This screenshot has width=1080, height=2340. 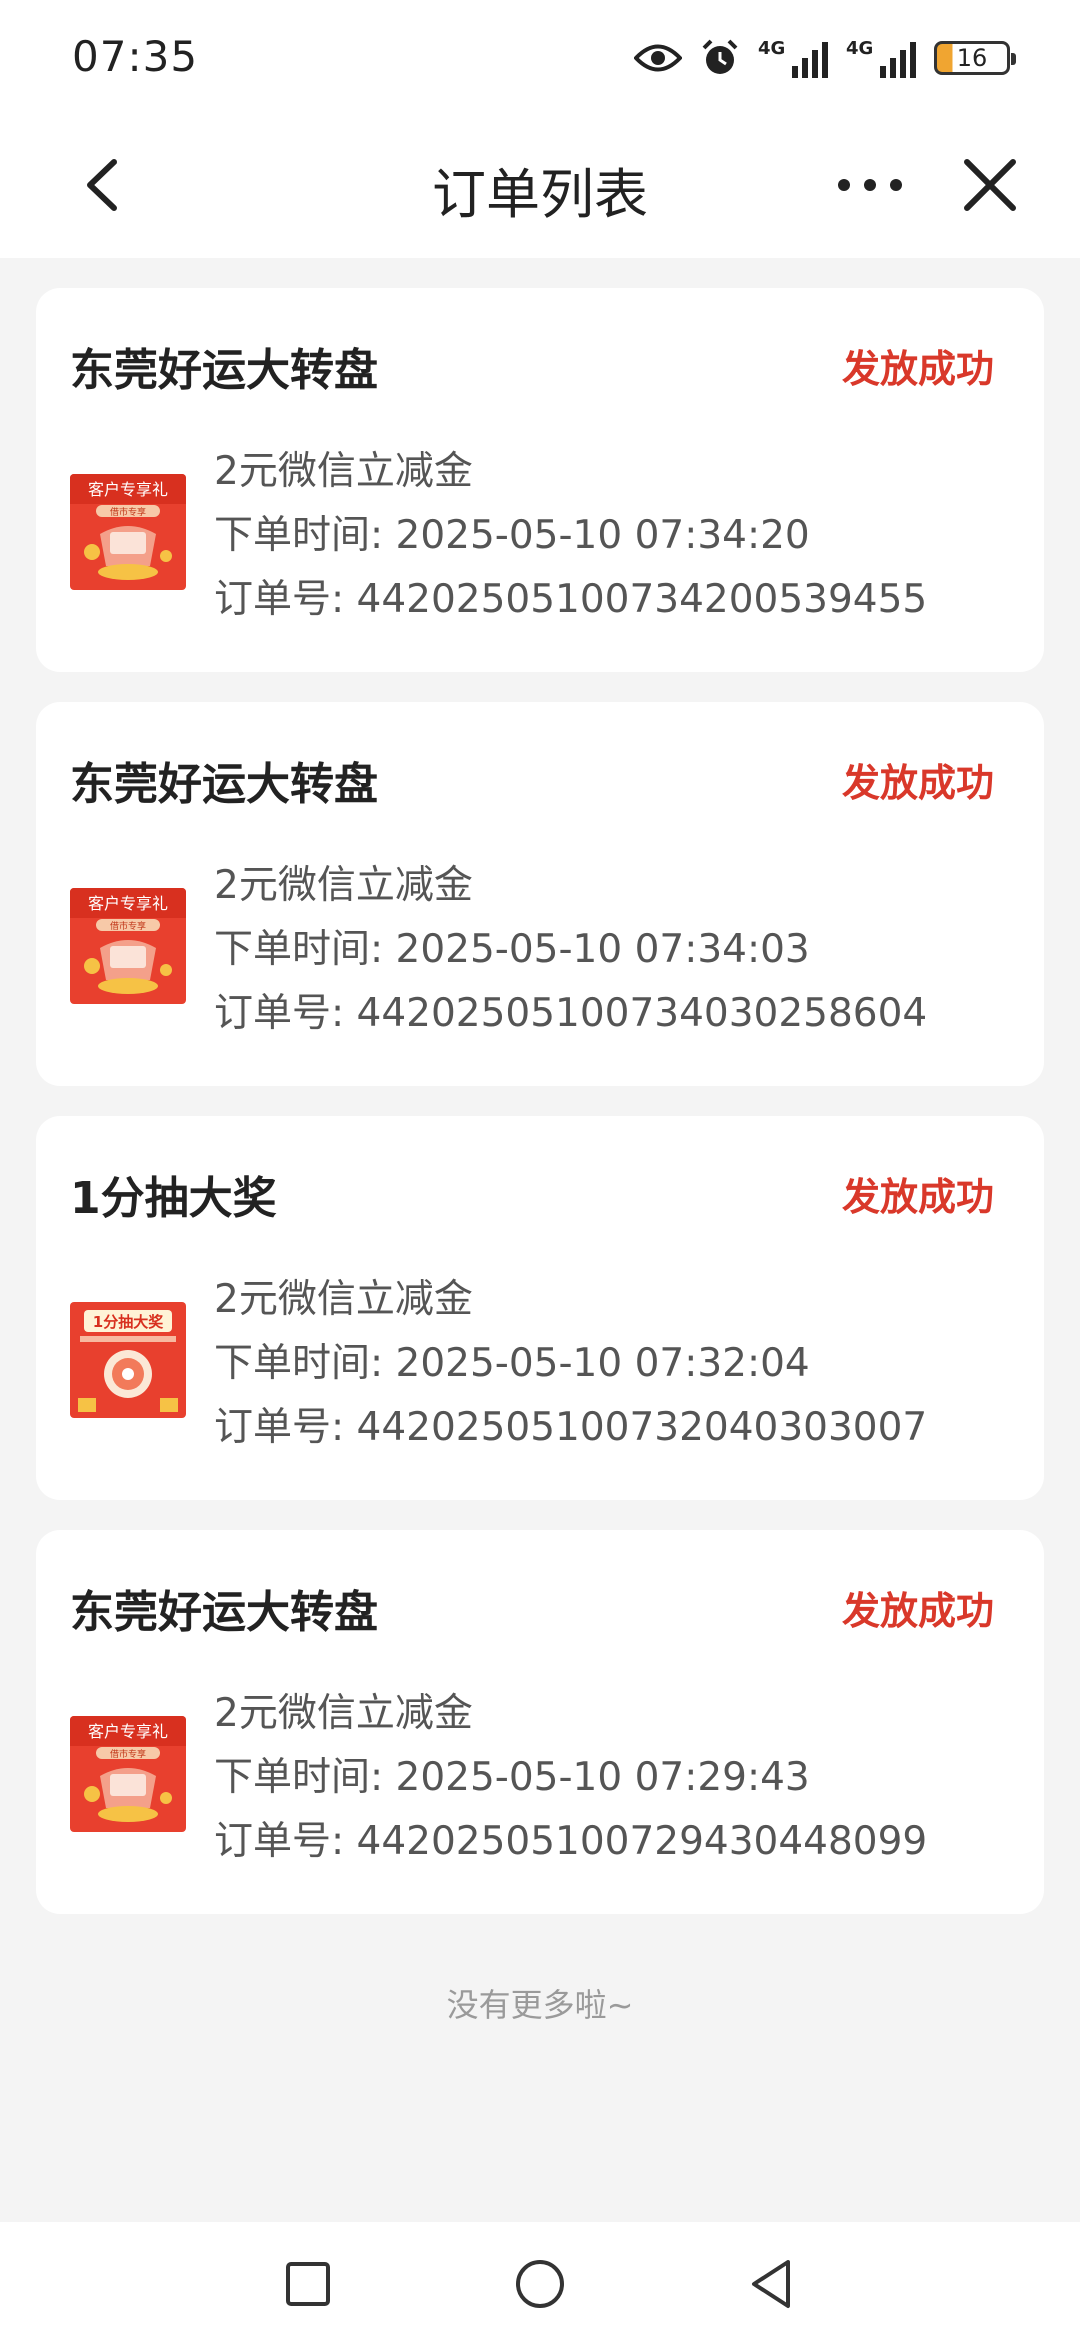 What do you see at coordinates (135, 56) in the screenshot?
I see `status-time: 07:35` at bounding box center [135, 56].